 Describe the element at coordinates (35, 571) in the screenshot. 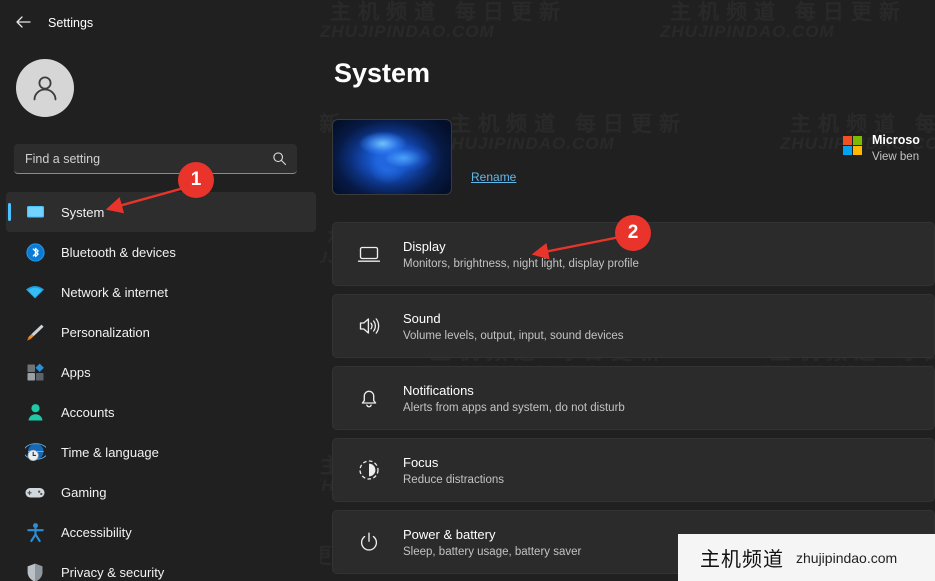

I see `shield-icon` at that location.